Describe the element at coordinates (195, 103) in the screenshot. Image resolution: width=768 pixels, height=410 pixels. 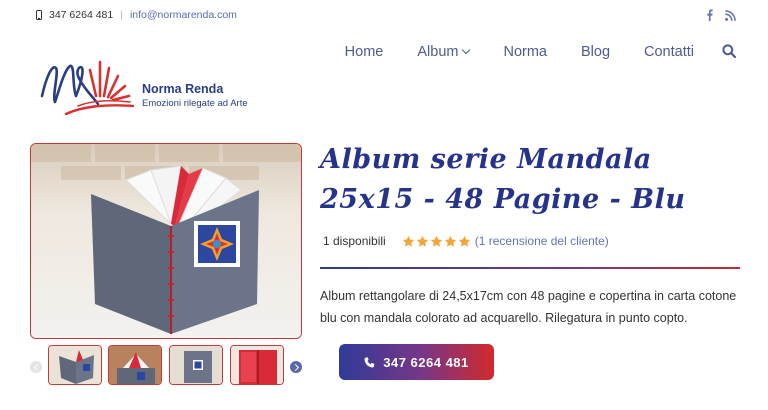
I see `brand-tagline: Emozioni rilegate ad Arte` at that location.